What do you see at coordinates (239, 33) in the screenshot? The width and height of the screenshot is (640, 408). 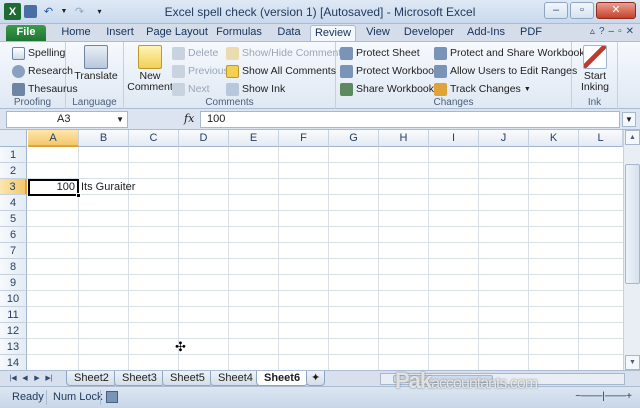 I see `tab-formulas: Formulas` at bounding box center [239, 33].